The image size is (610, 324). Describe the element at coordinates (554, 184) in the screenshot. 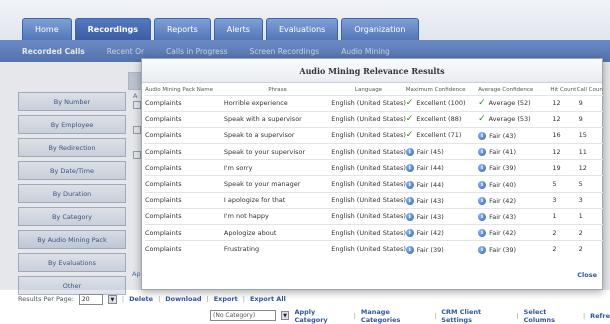

I see `cell-text: 5` at that location.